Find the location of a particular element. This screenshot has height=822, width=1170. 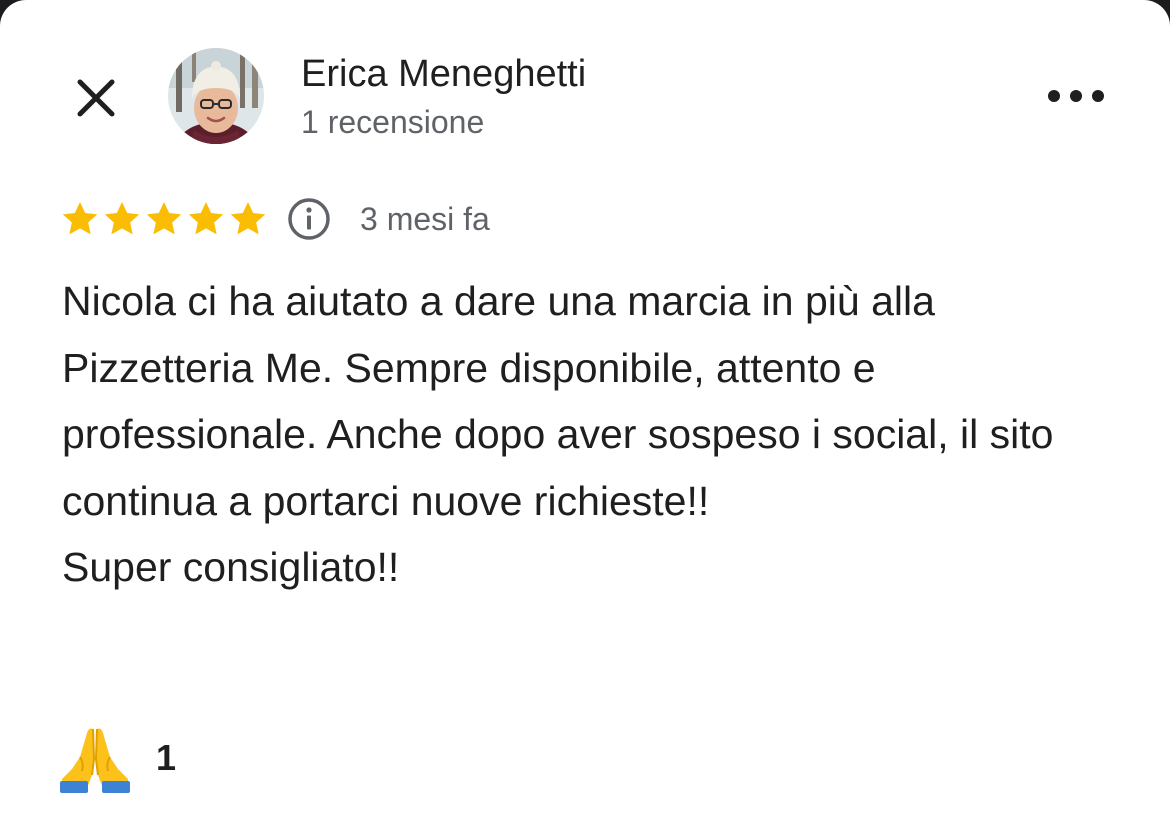

more-options-button is located at coordinates (1076, 96).